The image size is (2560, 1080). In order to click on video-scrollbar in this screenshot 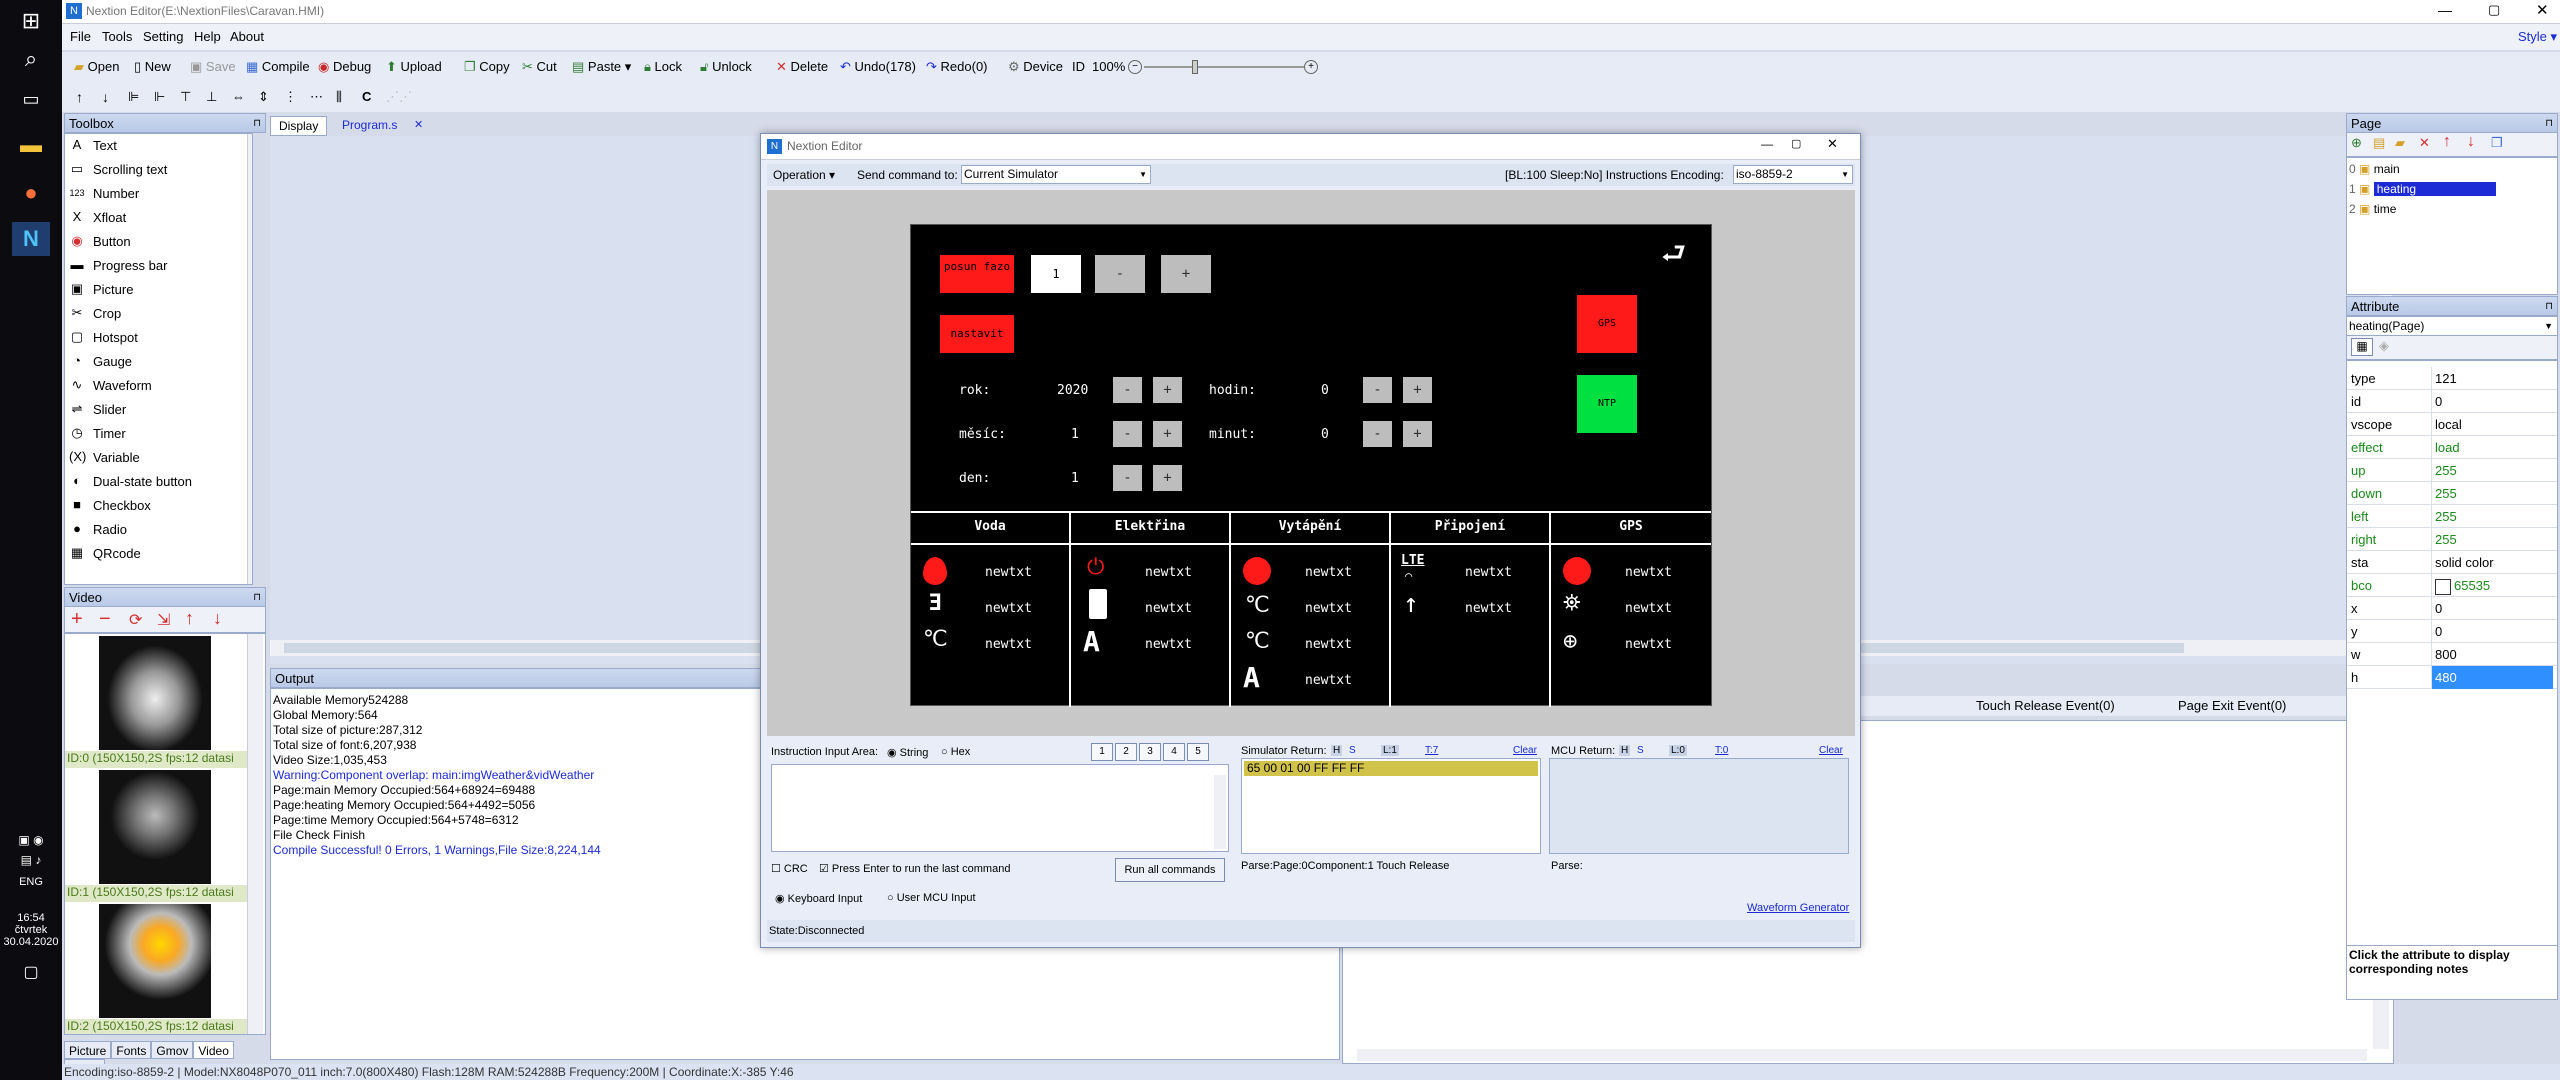, I will do `click(255, 834)`.